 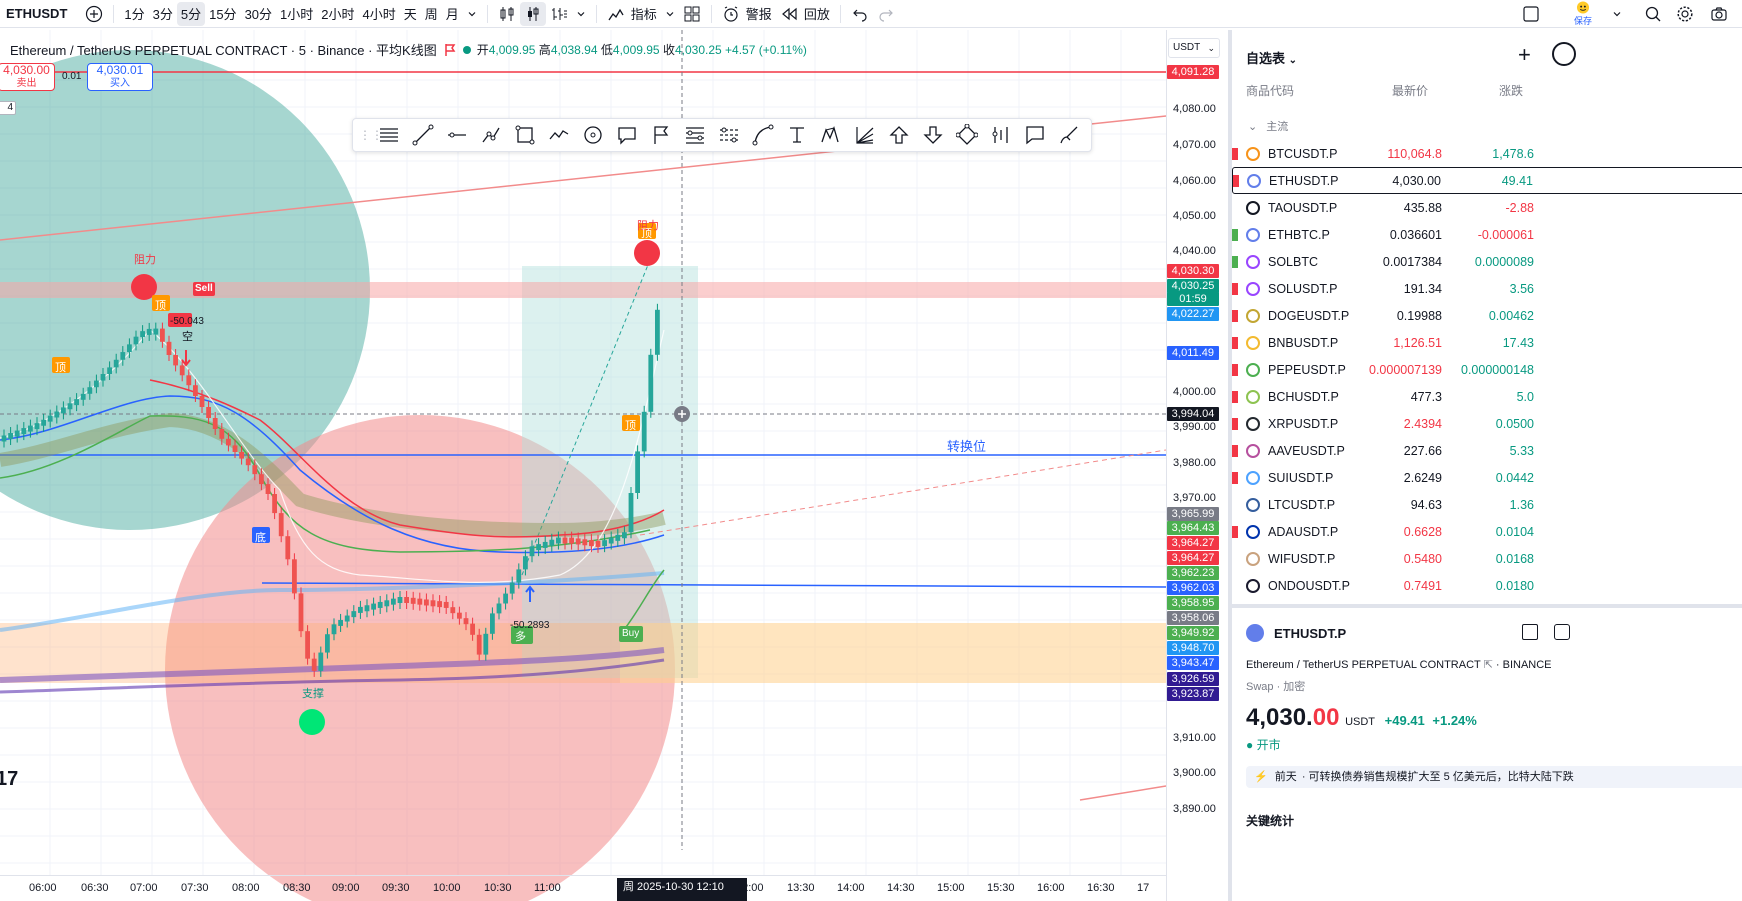 What do you see at coordinates (670, 14) in the screenshot?
I see `indicators-dropdown` at bounding box center [670, 14].